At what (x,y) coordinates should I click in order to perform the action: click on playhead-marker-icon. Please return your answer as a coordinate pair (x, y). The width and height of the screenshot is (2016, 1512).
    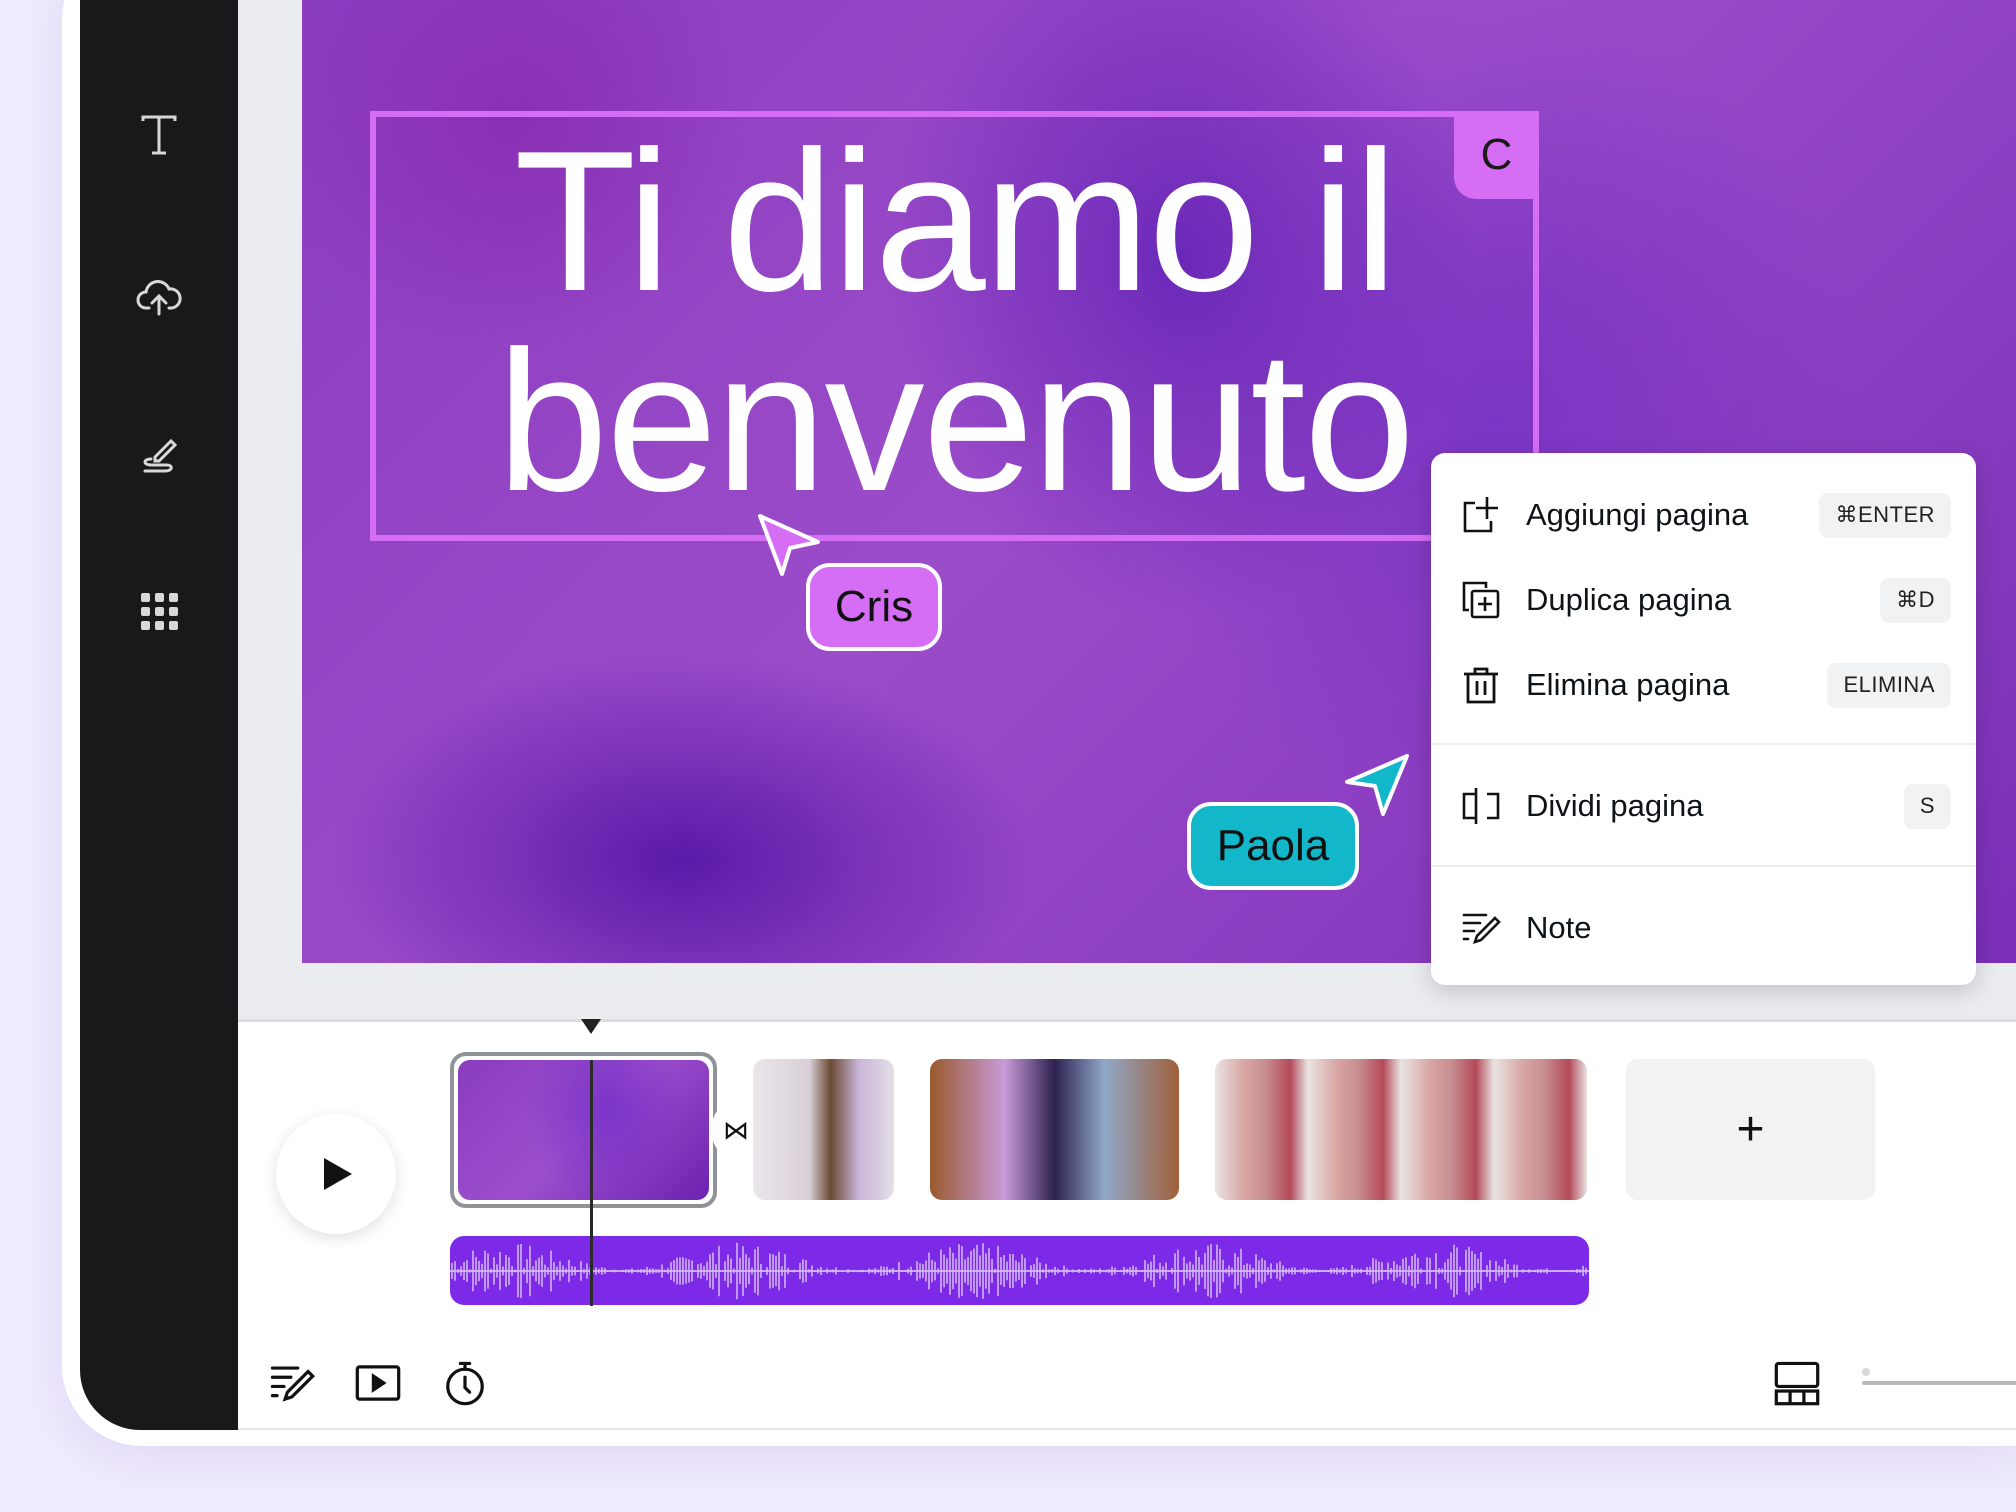
    Looking at the image, I should click on (591, 1026).